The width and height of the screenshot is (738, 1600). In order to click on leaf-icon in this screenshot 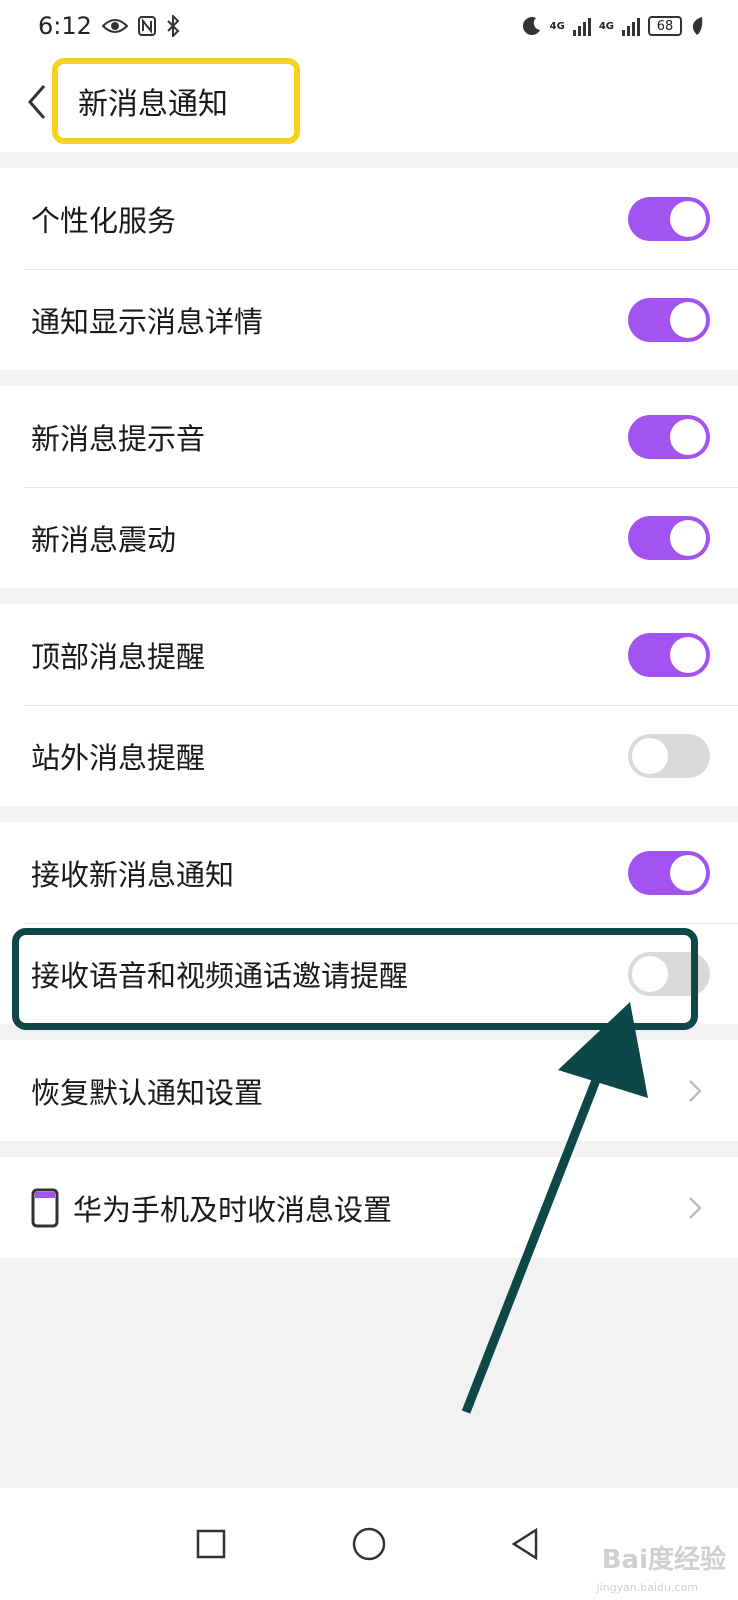, I will do `click(697, 26)`.